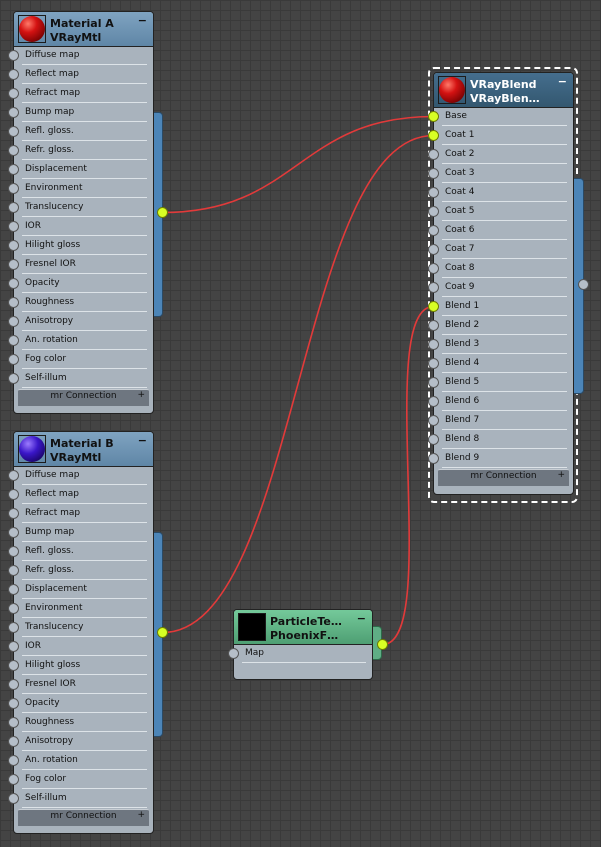  I want to click on vrayblend-slot-blend-5: Blend 5, so click(500, 383).